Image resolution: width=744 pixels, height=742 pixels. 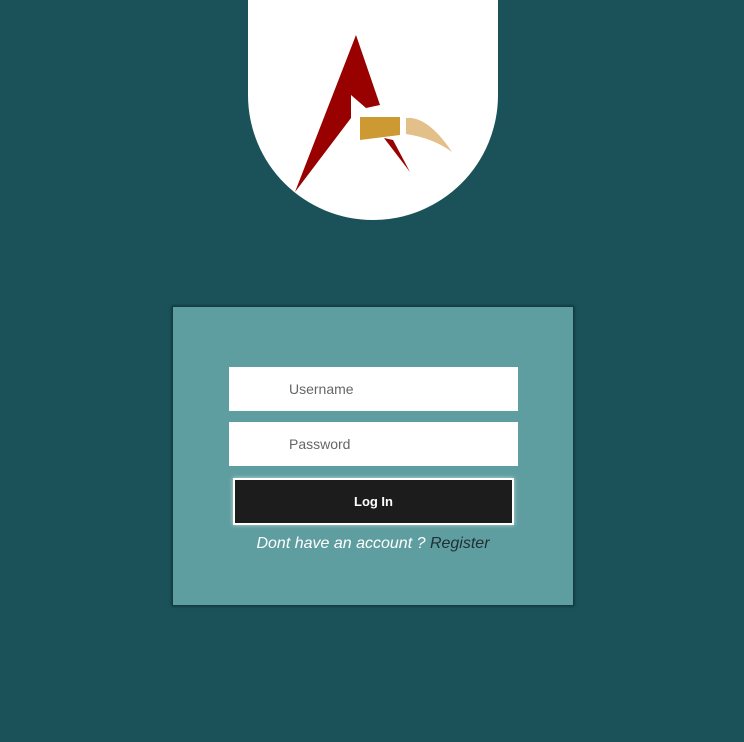 I want to click on logo-badge, so click(x=373, y=110).